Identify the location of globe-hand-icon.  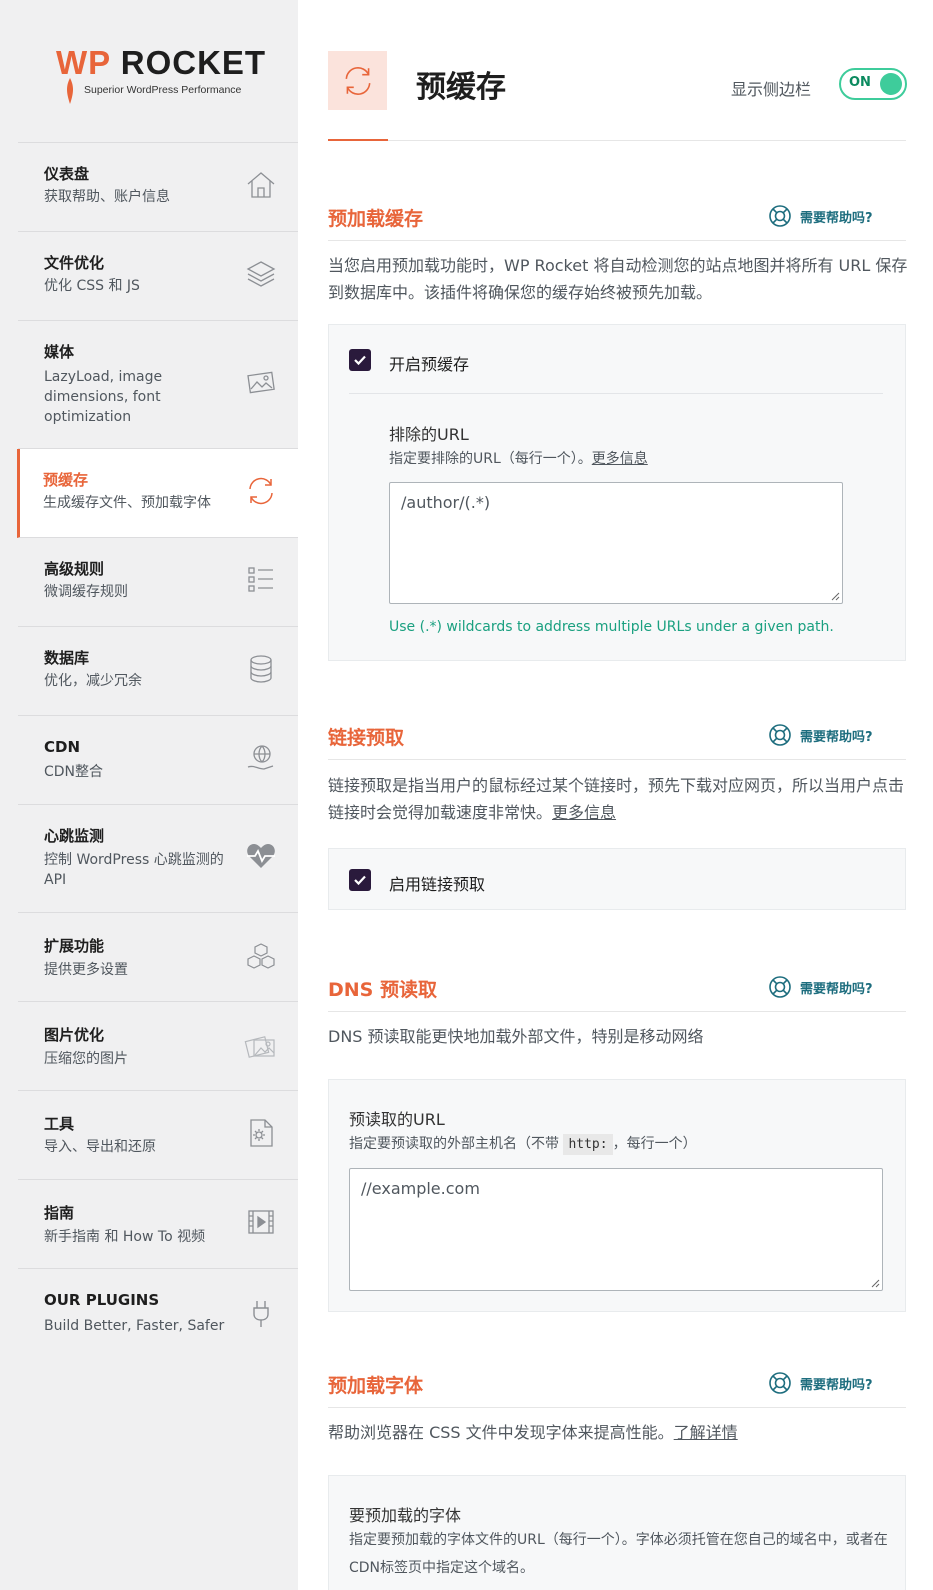
(261, 758).